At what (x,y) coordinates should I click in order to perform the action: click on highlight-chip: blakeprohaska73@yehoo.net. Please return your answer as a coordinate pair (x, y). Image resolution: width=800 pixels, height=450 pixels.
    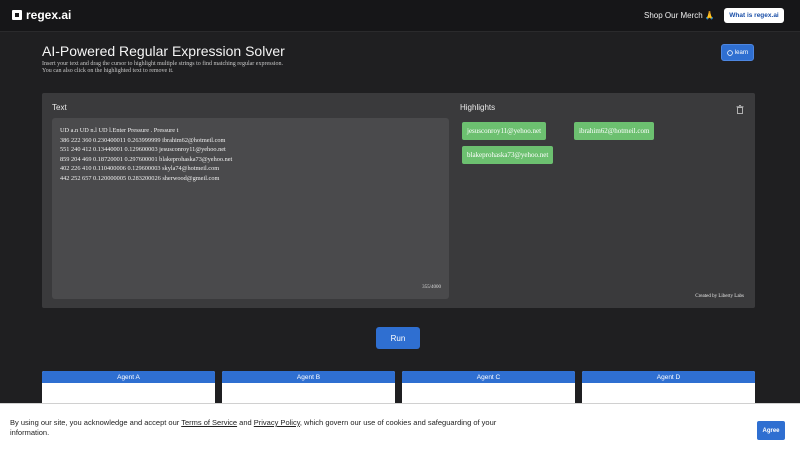
    Looking at the image, I should click on (508, 155).